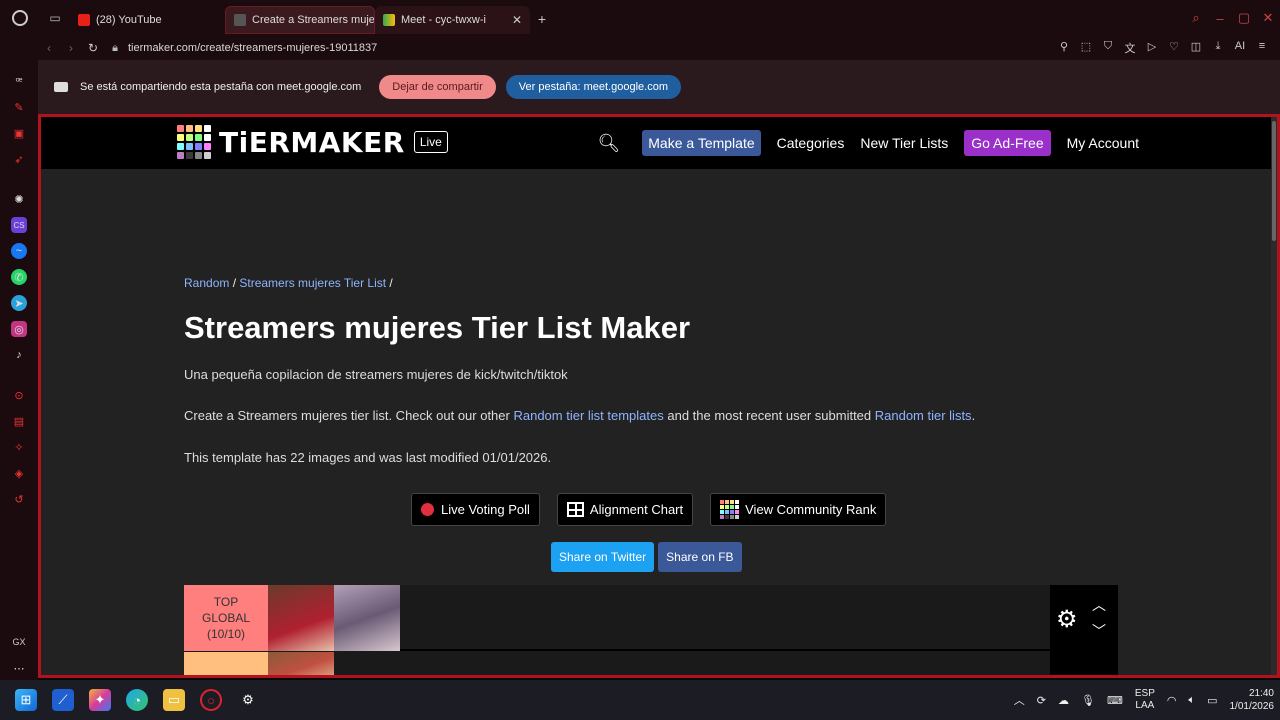 This screenshot has width=1280, height=720. What do you see at coordinates (1115, 700) in the screenshot?
I see `keyboard-icon: ⌨` at bounding box center [1115, 700].